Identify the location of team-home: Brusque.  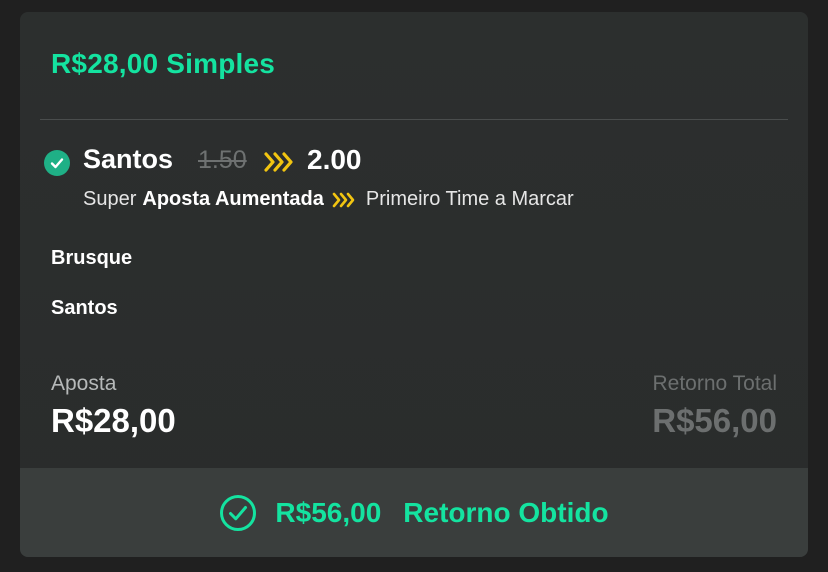
(92, 258).